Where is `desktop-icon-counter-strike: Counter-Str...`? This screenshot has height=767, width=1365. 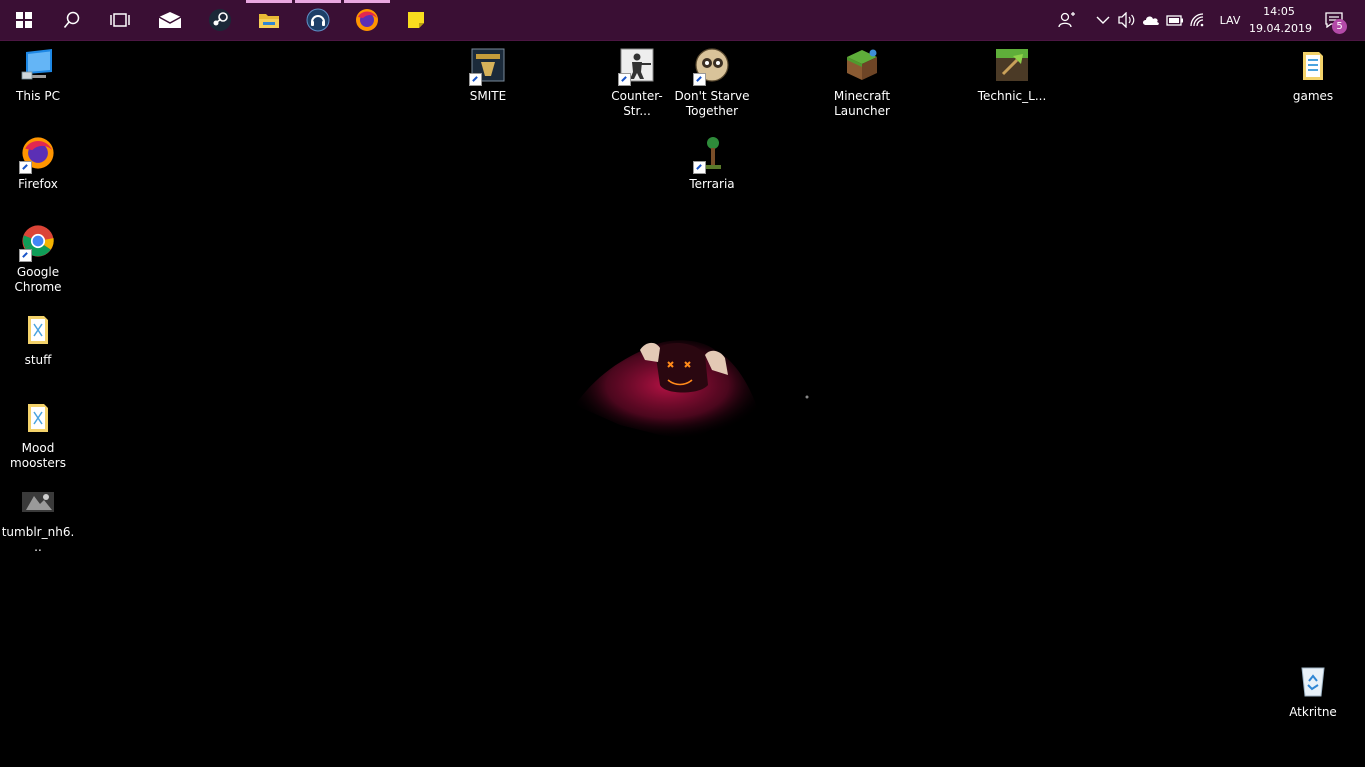
desktop-icon-counter-strike: Counter-Str... is located at coordinates (637, 83).